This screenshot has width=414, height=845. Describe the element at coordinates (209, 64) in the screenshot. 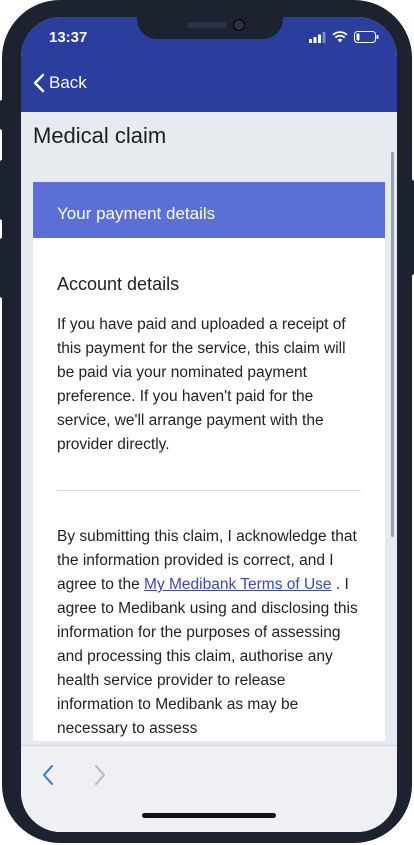

I see `app-header: 13:37 Back` at that location.